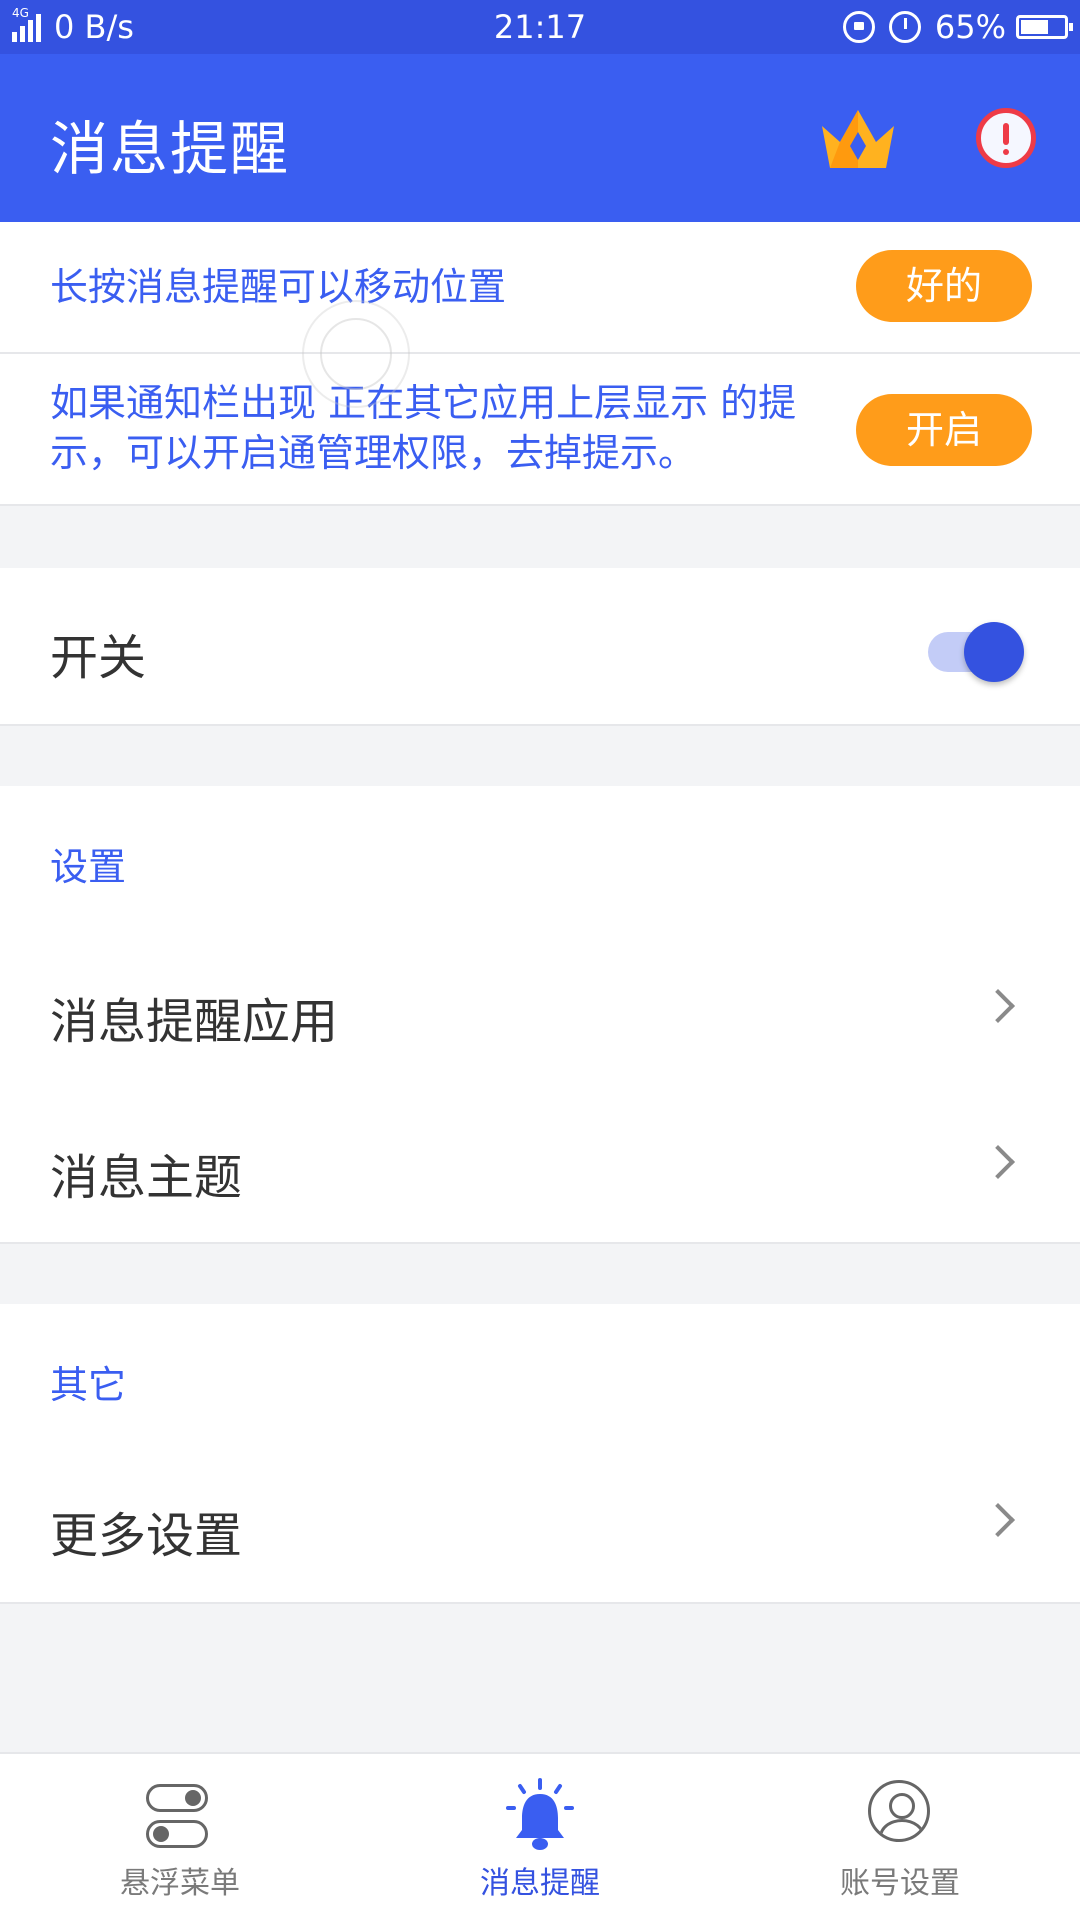 This screenshot has height=1922, width=1080. What do you see at coordinates (904, 27) in the screenshot?
I see `alarm-icon` at bounding box center [904, 27].